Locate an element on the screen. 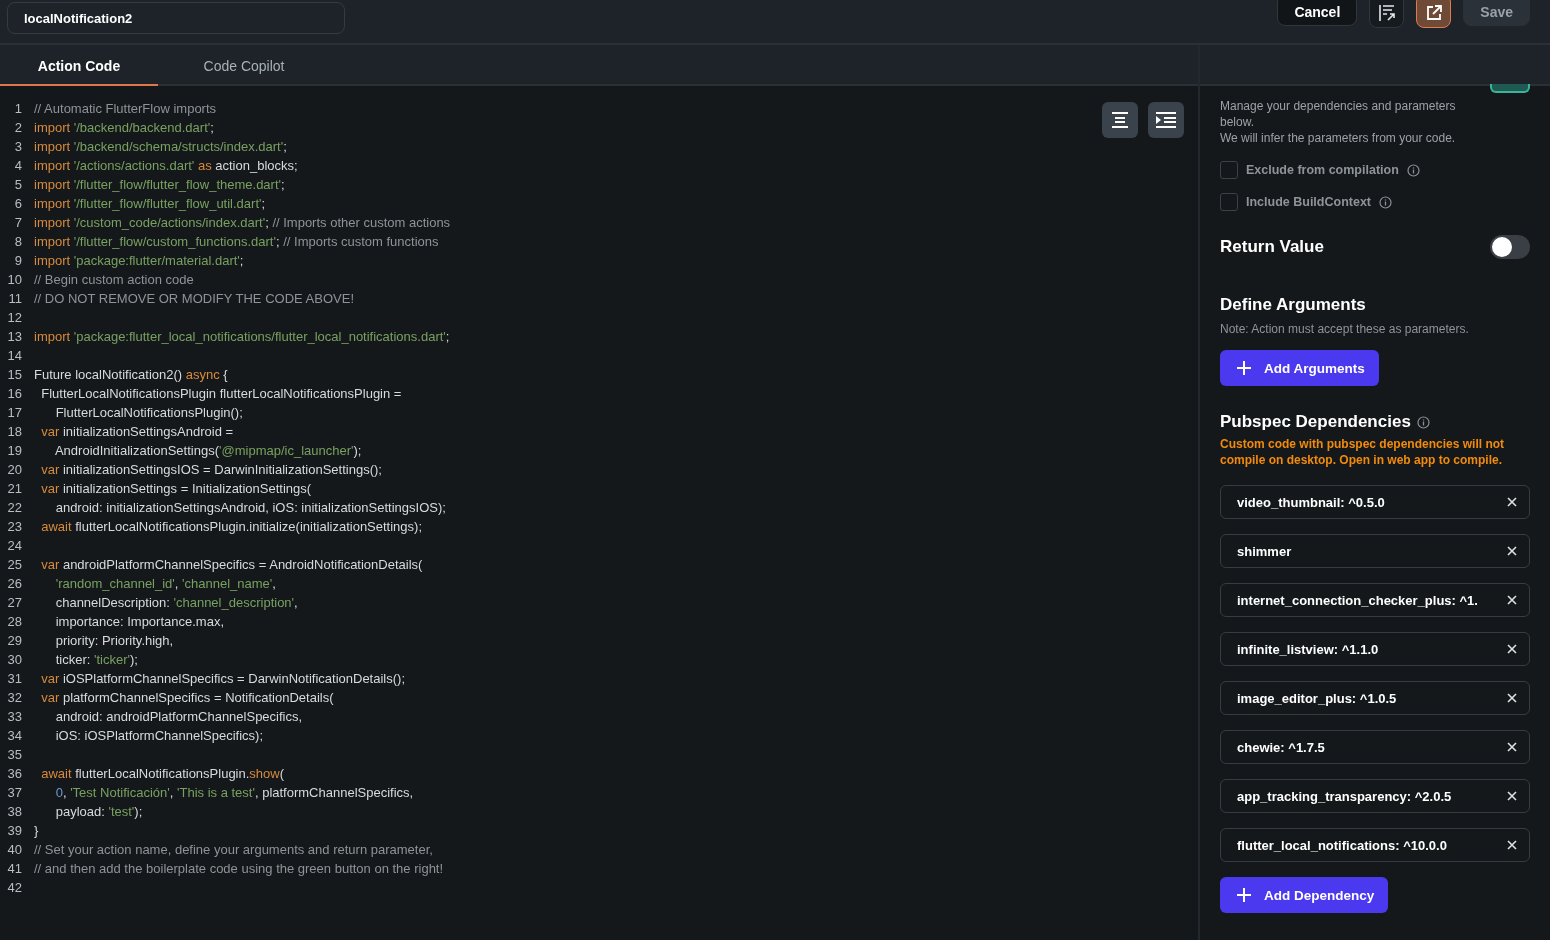 This screenshot has width=1550, height=940. line-number: 10 is located at coordinates (14, 279).